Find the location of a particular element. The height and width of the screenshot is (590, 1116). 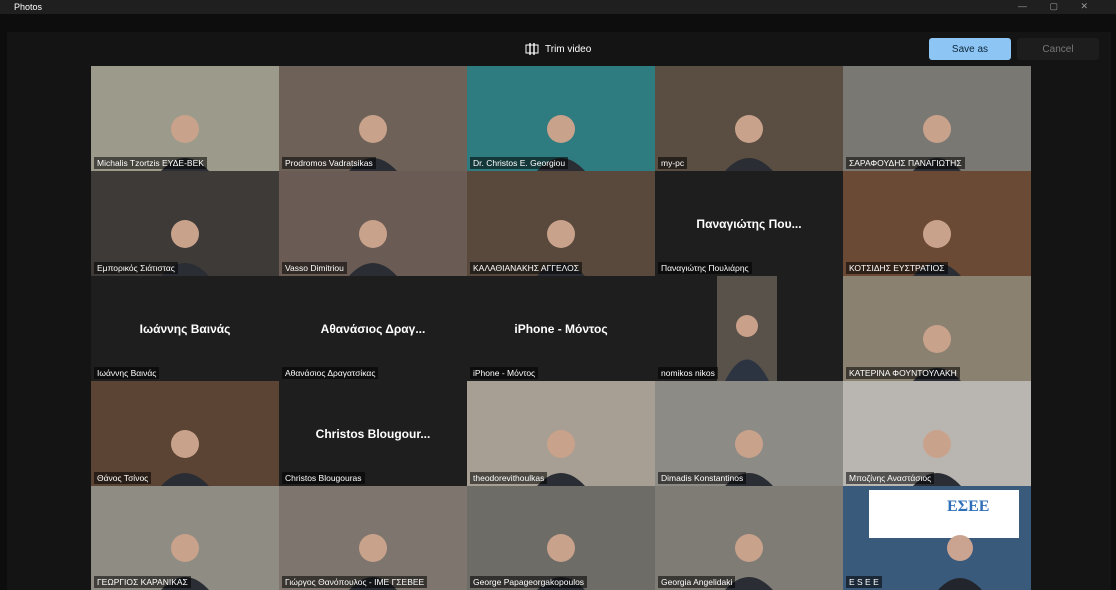

participant-name-label: Dr. Christos E. Georgiou is located at coordinates (519, 163).